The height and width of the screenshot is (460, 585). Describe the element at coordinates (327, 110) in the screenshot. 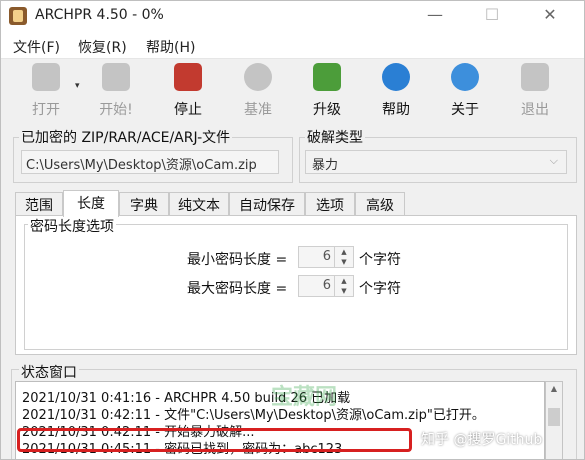

I see `toolbar-upgrade-label: 升级` at that location.